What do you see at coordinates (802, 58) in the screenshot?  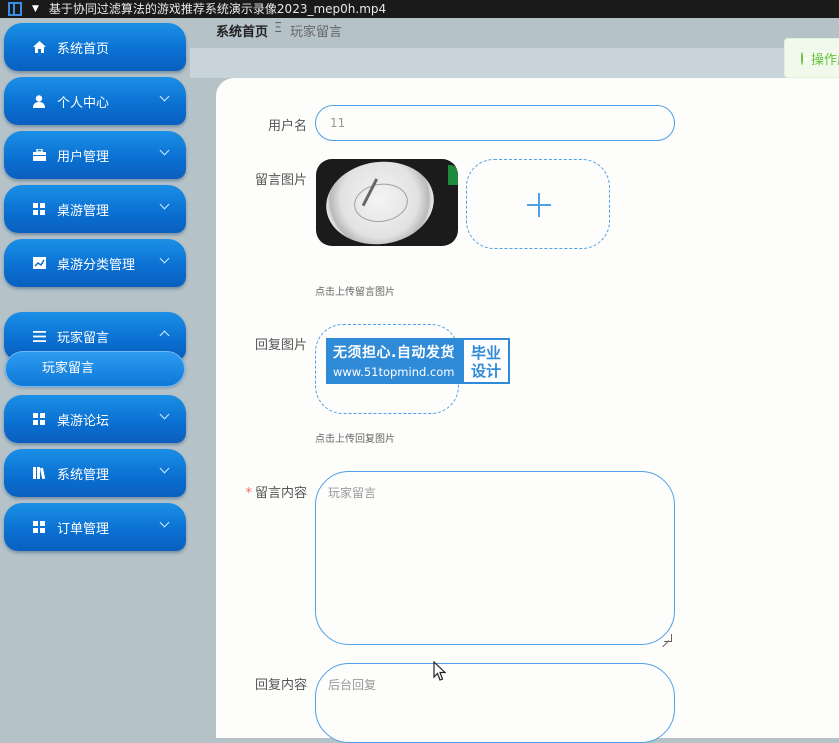 I see `check-circle-icon` at bounding box center [802, 58].